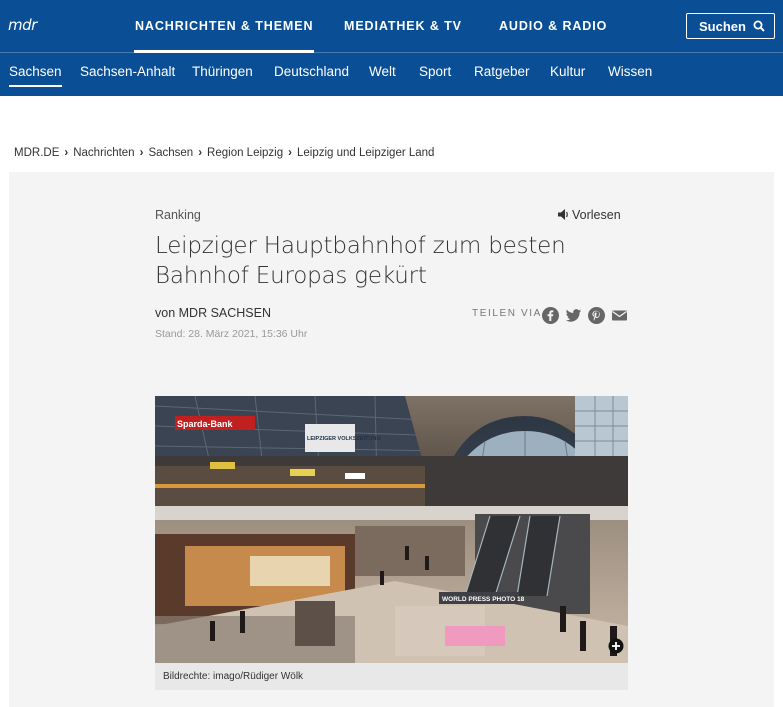 The image size is (783, 707). Describe the element at coordinates (391, 52) in the screenshot. I see `nav-divider` at that location.